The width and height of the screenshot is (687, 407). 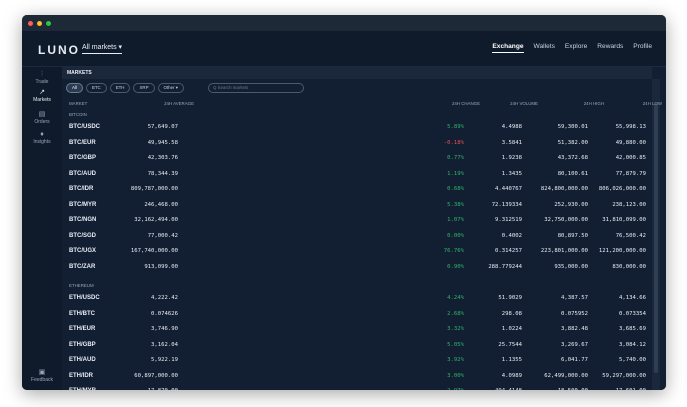 What do you see at coordinates (656, 238) in the screenshot?
I see `scrollbar-thumb` at bounding box center [656, 238].